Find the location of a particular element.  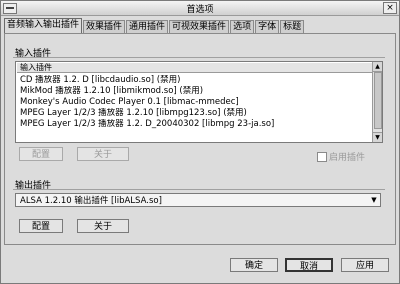

enable-plugin-label: 启用插件 is located at coordinates (347, 158).